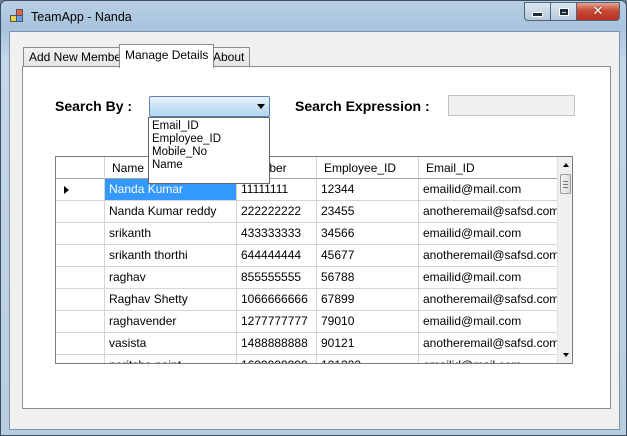 The width and height of the screenshot is (627, 436). I want to click on arrow-up-icon, so click(565, 165).